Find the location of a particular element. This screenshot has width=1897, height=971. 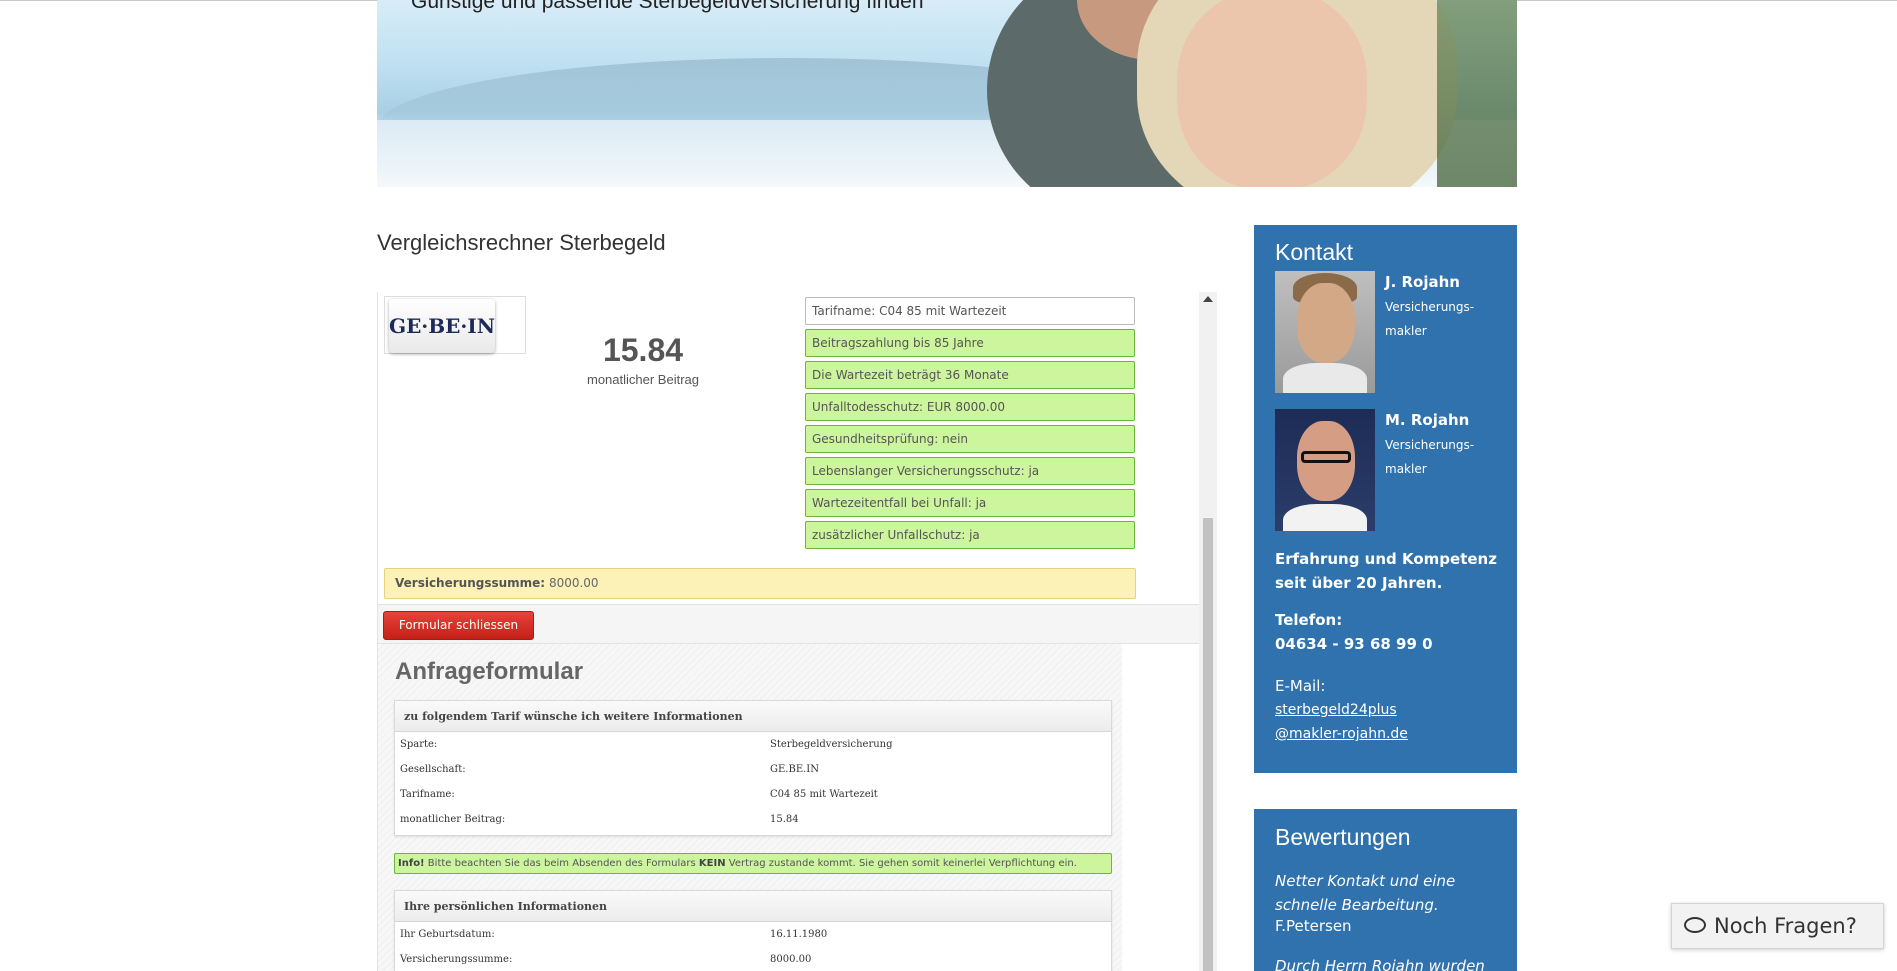

feature-item: zusätzlicher Unfallschutz: ja is located at coordinates (970, 535).